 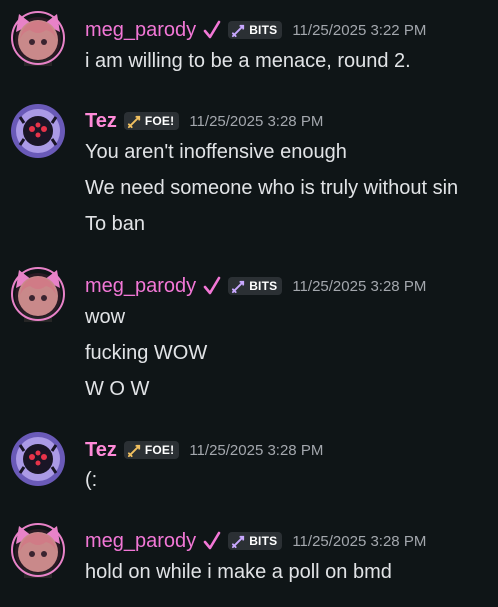 I want to click on message-text: wow, so click(x=105, y=317).